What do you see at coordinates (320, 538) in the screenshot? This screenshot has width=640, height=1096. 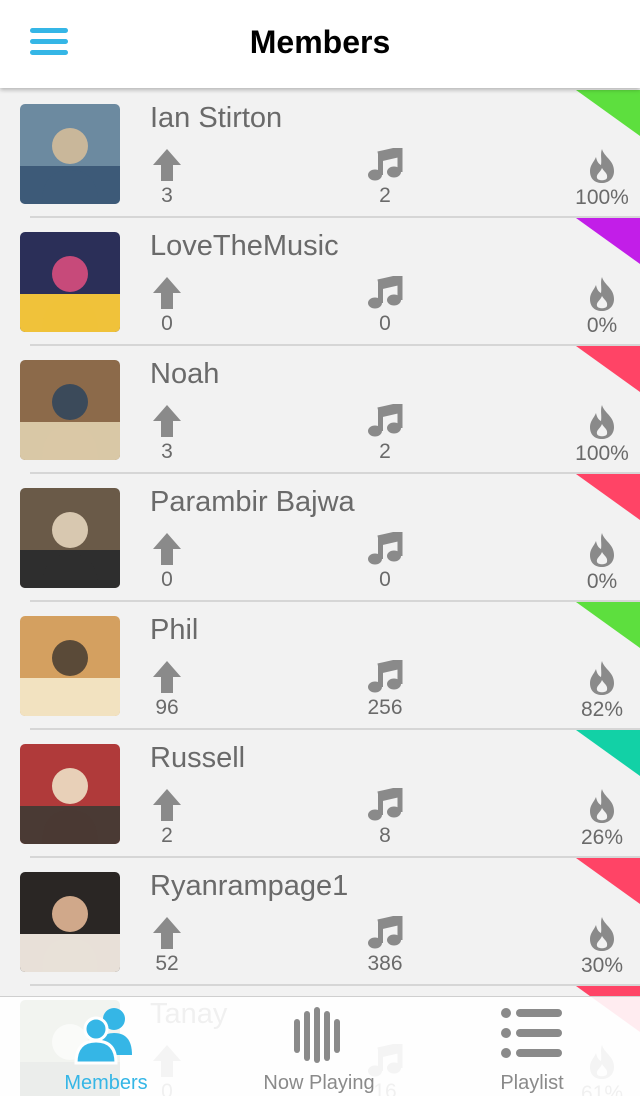 I see `member-row: Parambir Bajwa 0 0 0%` at bounding box center [320, 538].